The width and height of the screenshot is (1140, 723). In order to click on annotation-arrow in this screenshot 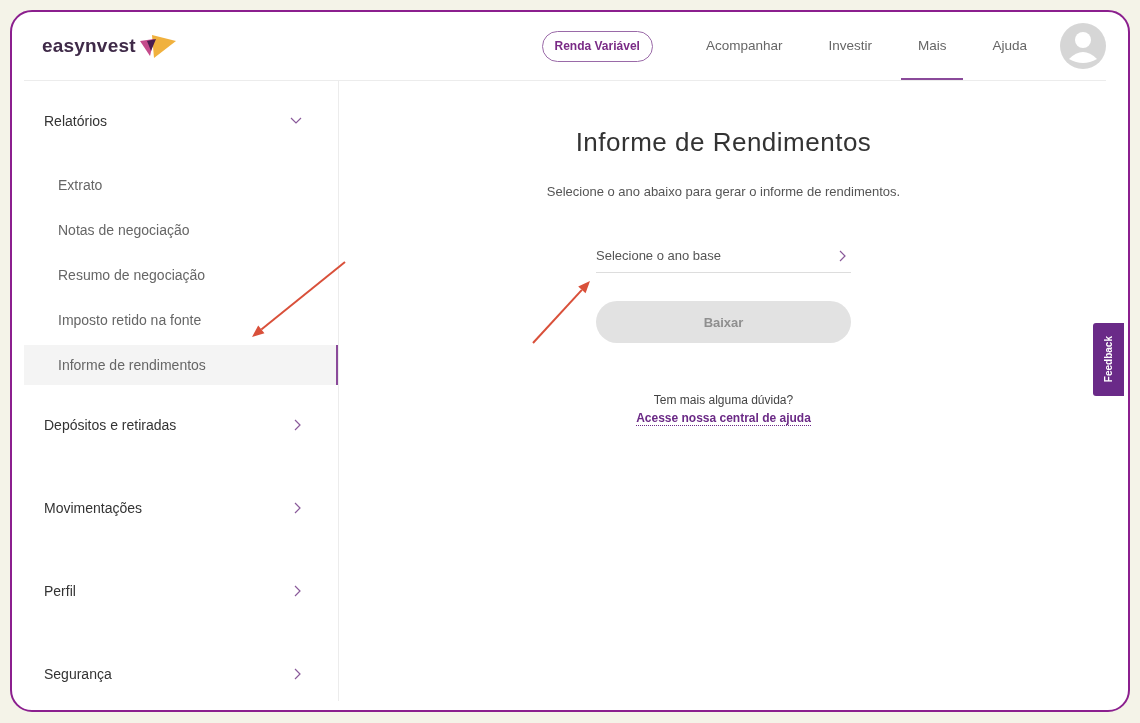, I will do `click(561, 312)`.